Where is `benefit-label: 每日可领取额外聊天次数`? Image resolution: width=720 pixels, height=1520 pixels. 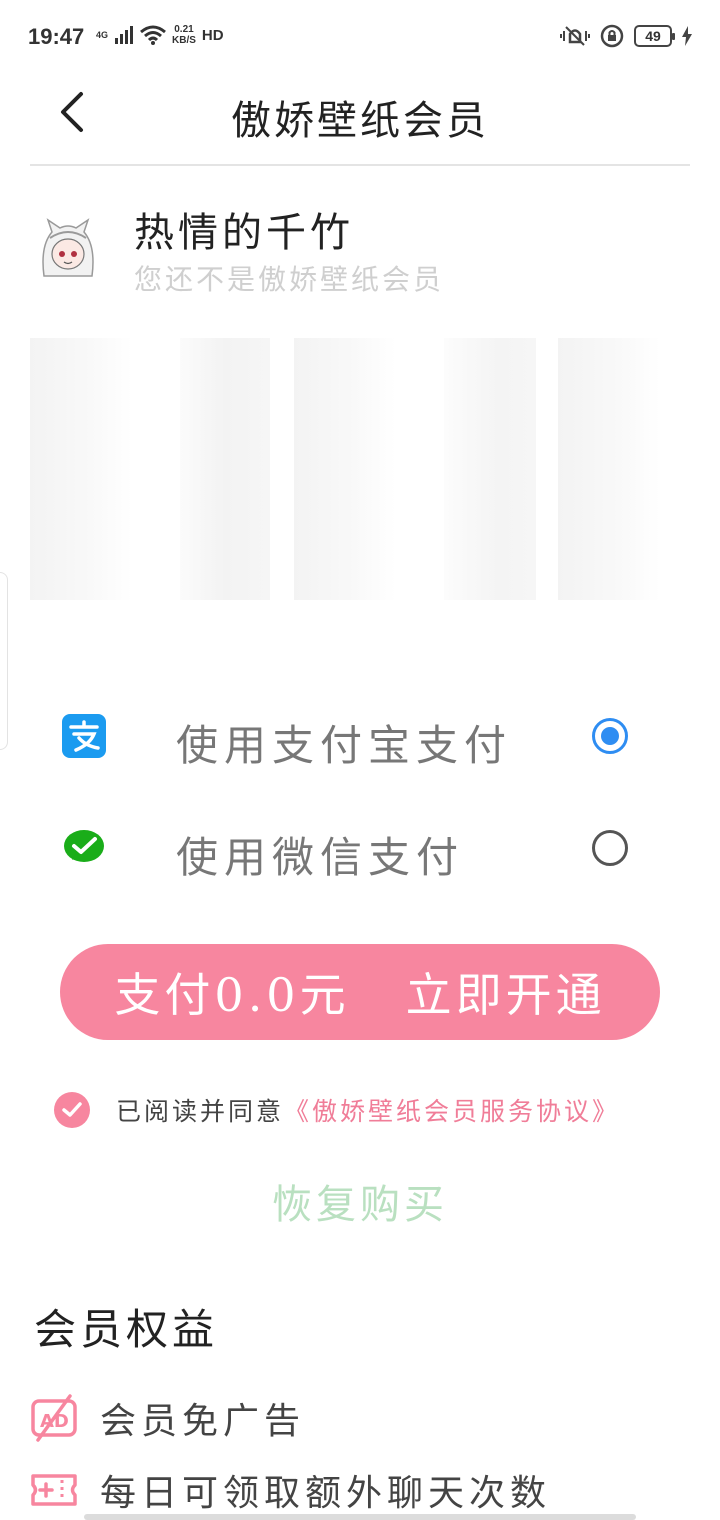 benefit-label: 每日可领取额外聊天次数 is located at coordinates (326, 1493).